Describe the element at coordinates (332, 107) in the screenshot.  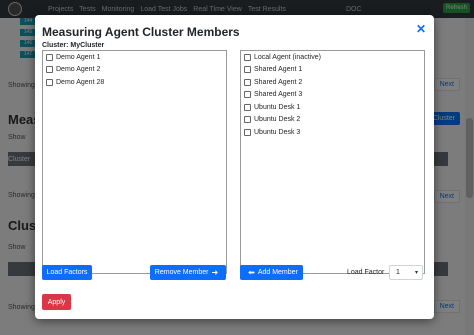
I see `list-item: Ubuntu Desk 1` at that location.